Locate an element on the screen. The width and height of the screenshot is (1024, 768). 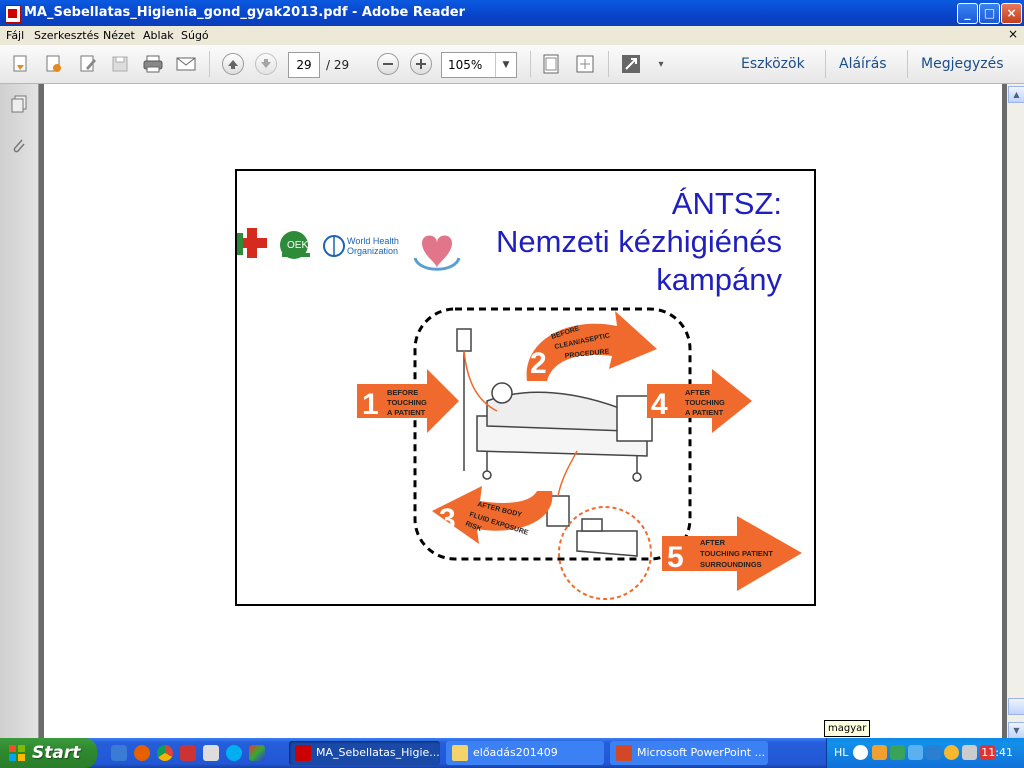
svg-text: TOUCHING PATIENT is located at coordinates (736, 553).